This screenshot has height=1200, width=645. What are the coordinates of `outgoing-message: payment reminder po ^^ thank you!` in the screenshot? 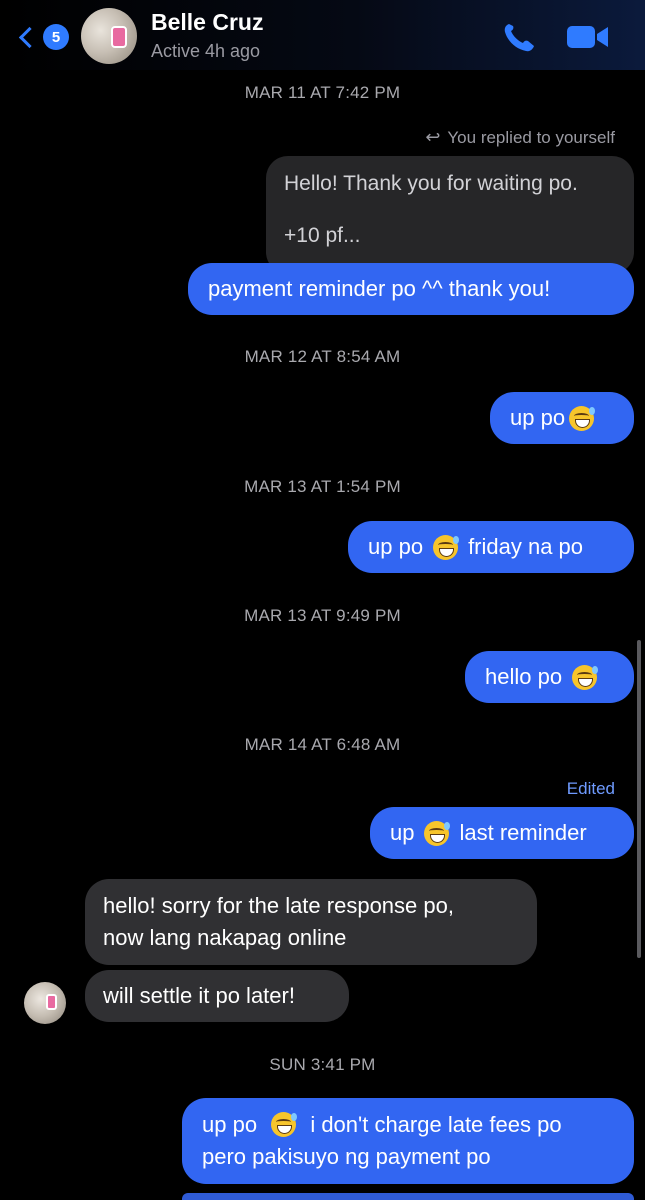 It's located at (411, 289).